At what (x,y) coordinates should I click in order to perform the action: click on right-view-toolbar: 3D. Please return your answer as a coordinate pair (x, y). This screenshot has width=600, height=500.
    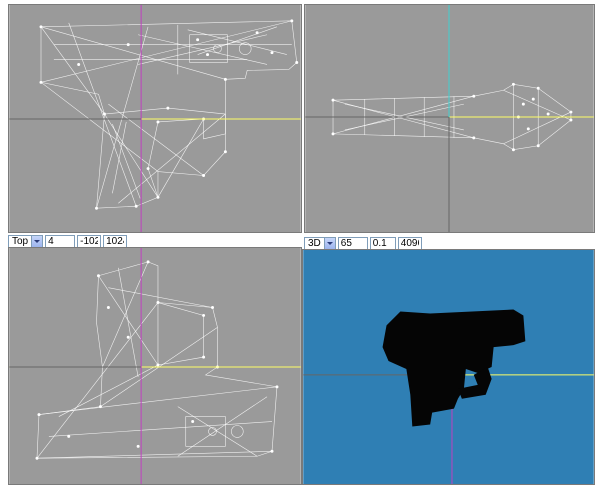
    Looking at the image, I should click on (363, 243).